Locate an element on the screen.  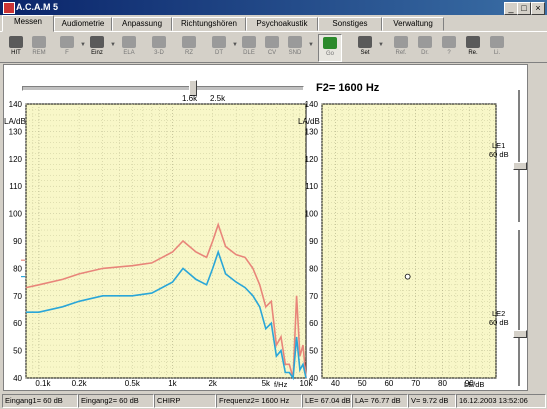
status-eingang2: Eingang2= 60 dB is located at coordinates (116, 401).